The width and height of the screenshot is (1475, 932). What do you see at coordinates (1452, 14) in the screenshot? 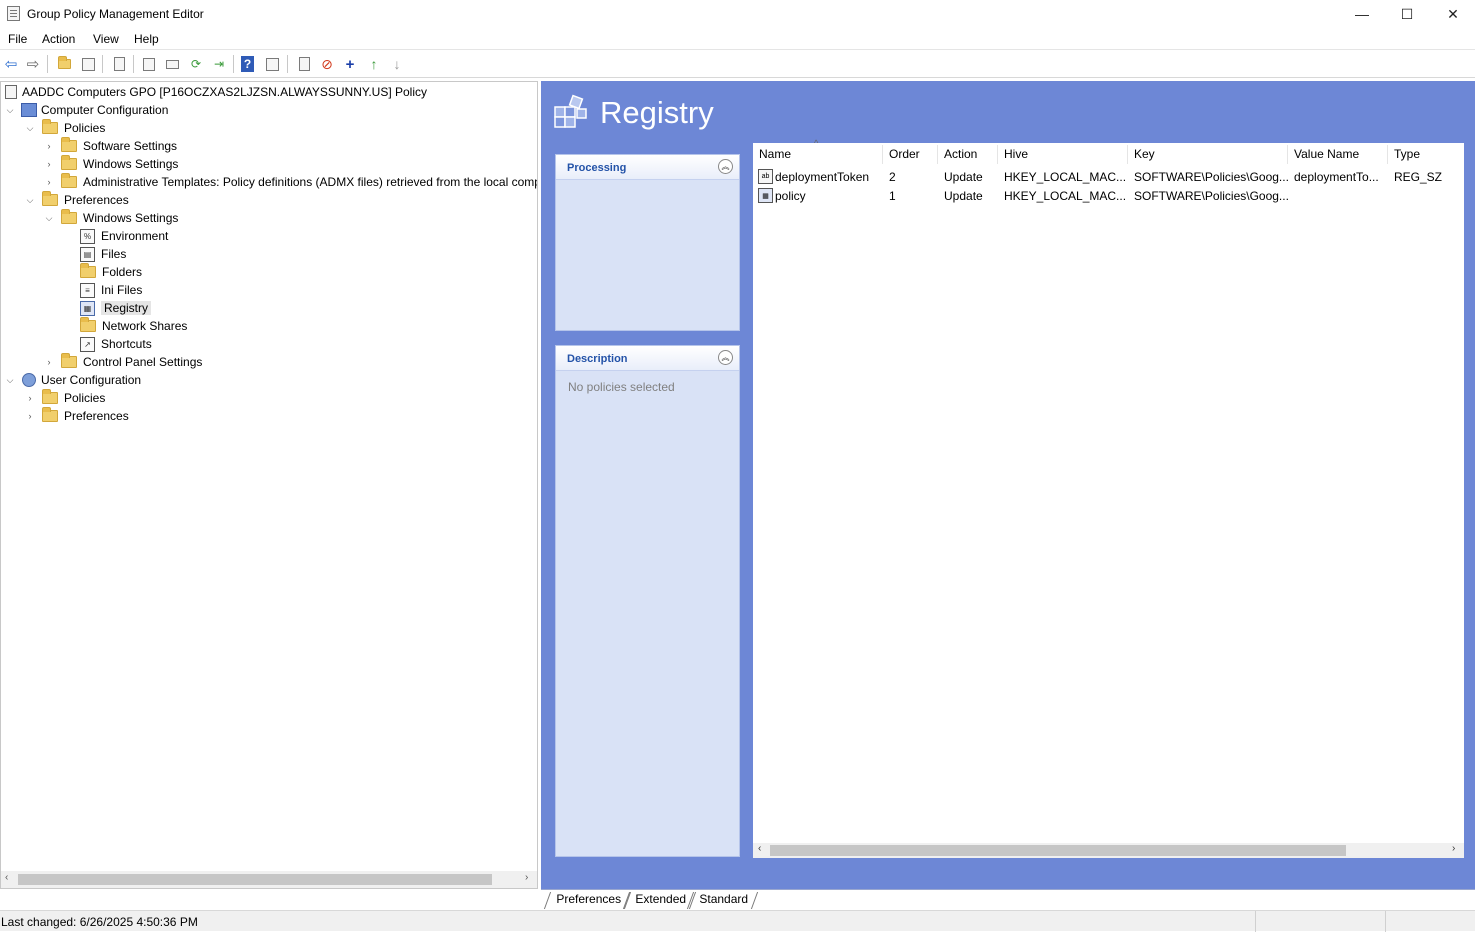
I see `close-button: ✕` at bounding box center [1452, 14].